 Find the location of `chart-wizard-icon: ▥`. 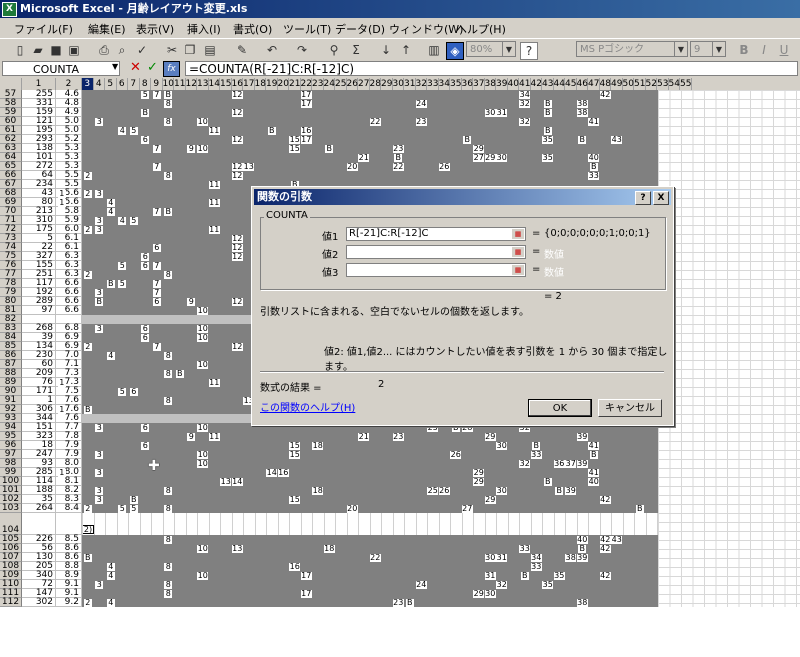

chart-wizard-icon: ▥ is located at coordinates (434, 50).